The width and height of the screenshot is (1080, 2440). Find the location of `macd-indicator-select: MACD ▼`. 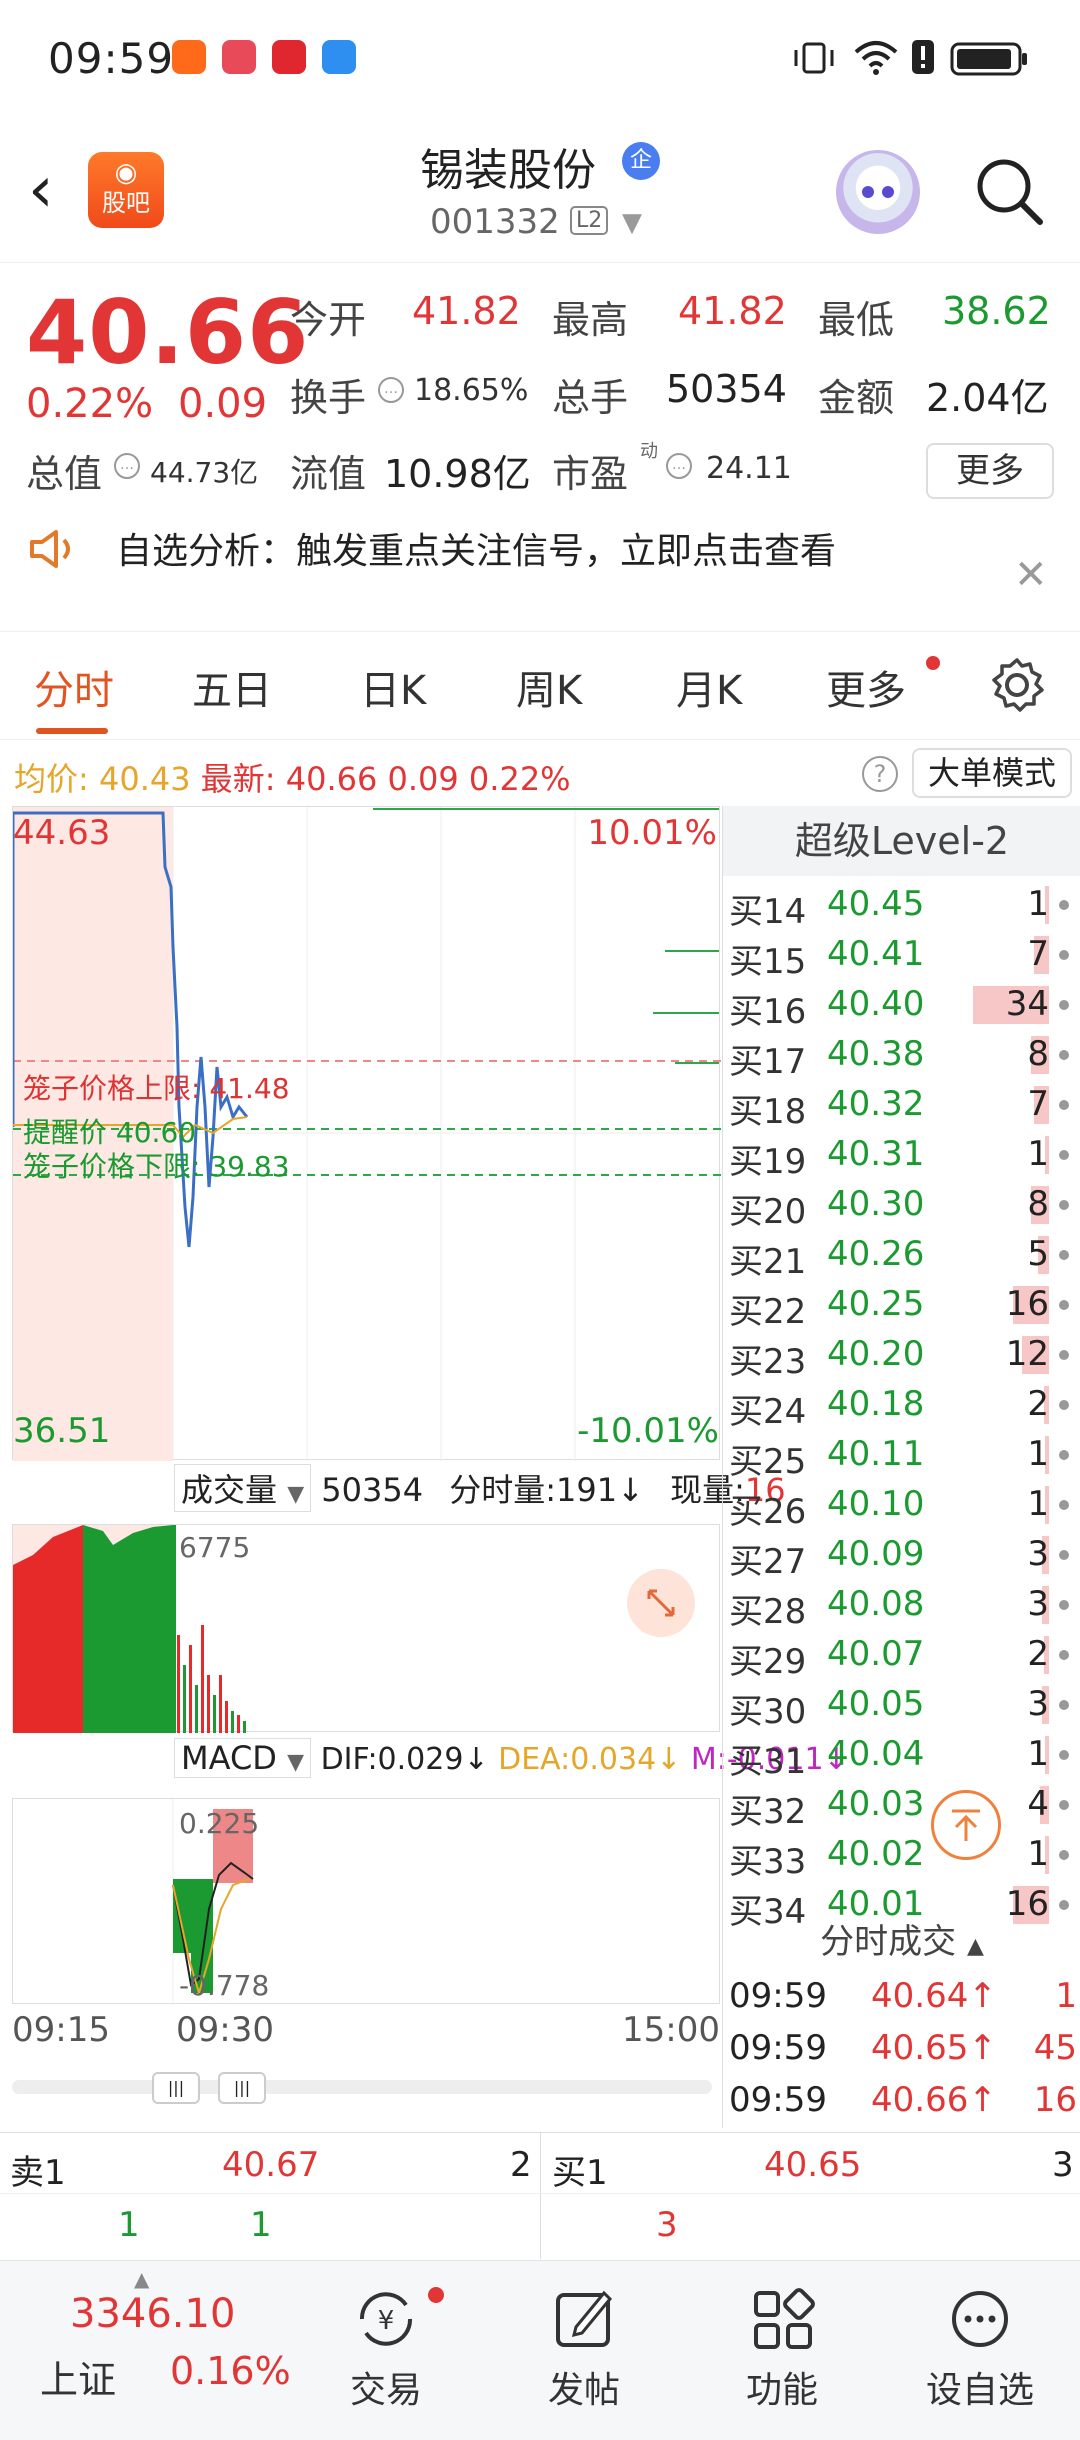

macd-indicator-select: MACD ▼ is located at coordinates (243, 1758).